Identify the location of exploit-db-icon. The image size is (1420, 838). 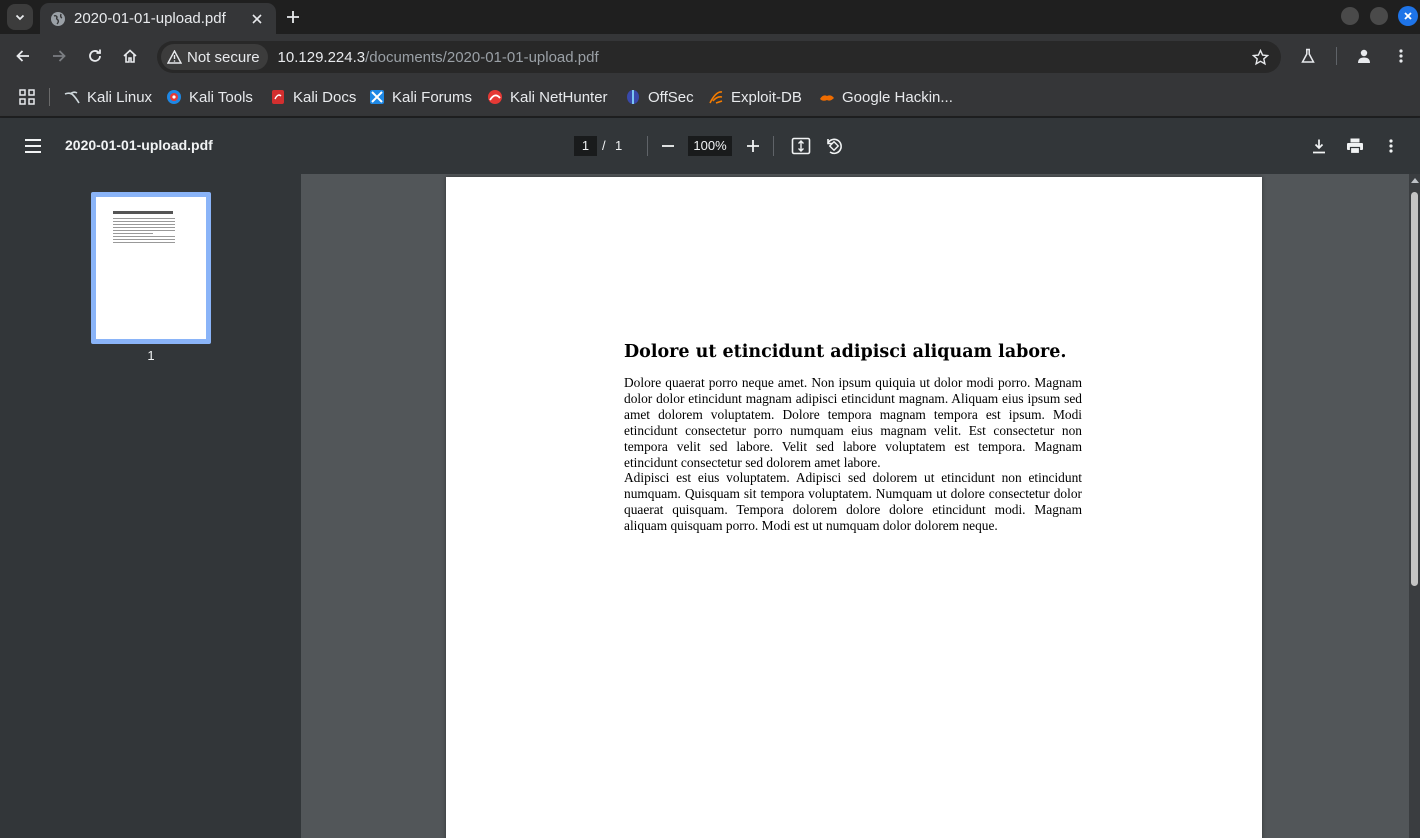
(716, 97).